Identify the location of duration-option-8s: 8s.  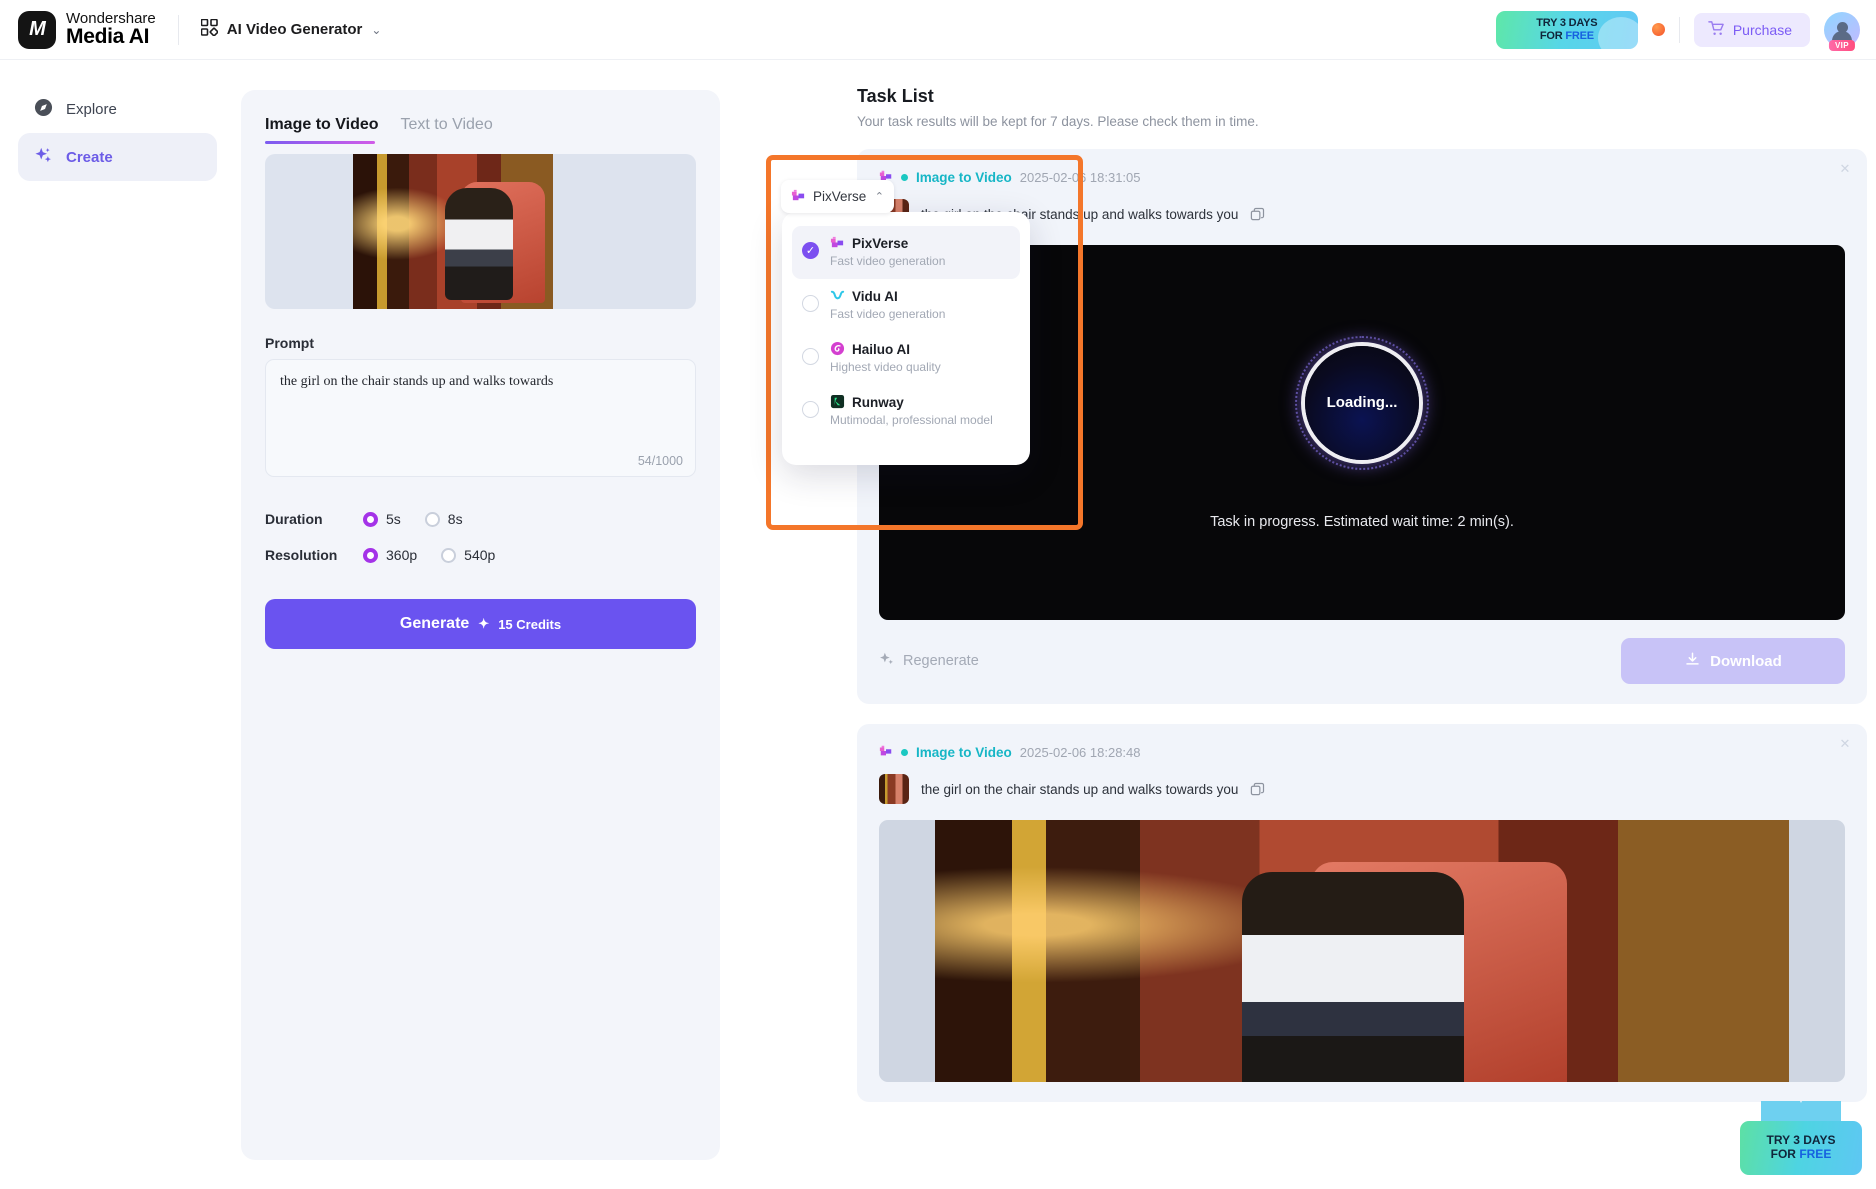
(443, 519).